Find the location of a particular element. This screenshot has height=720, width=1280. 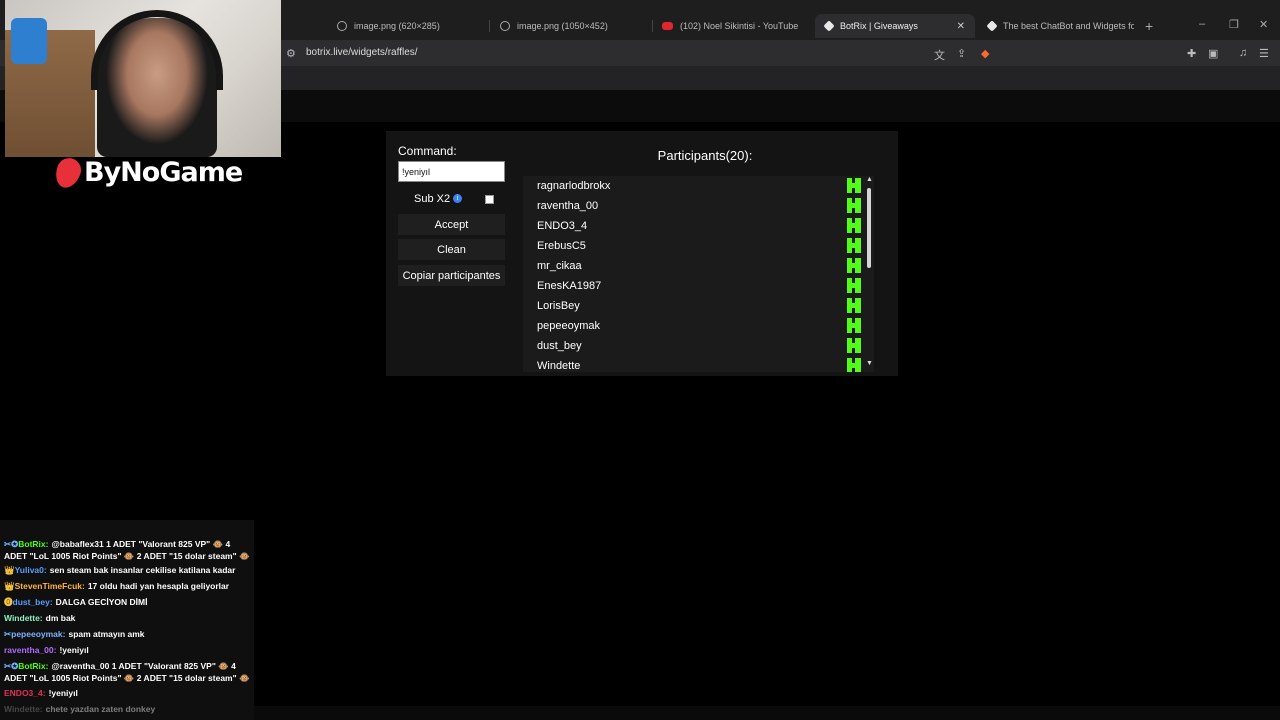

chat-text: spam atmayın amk is located at coordinates (106, 634).